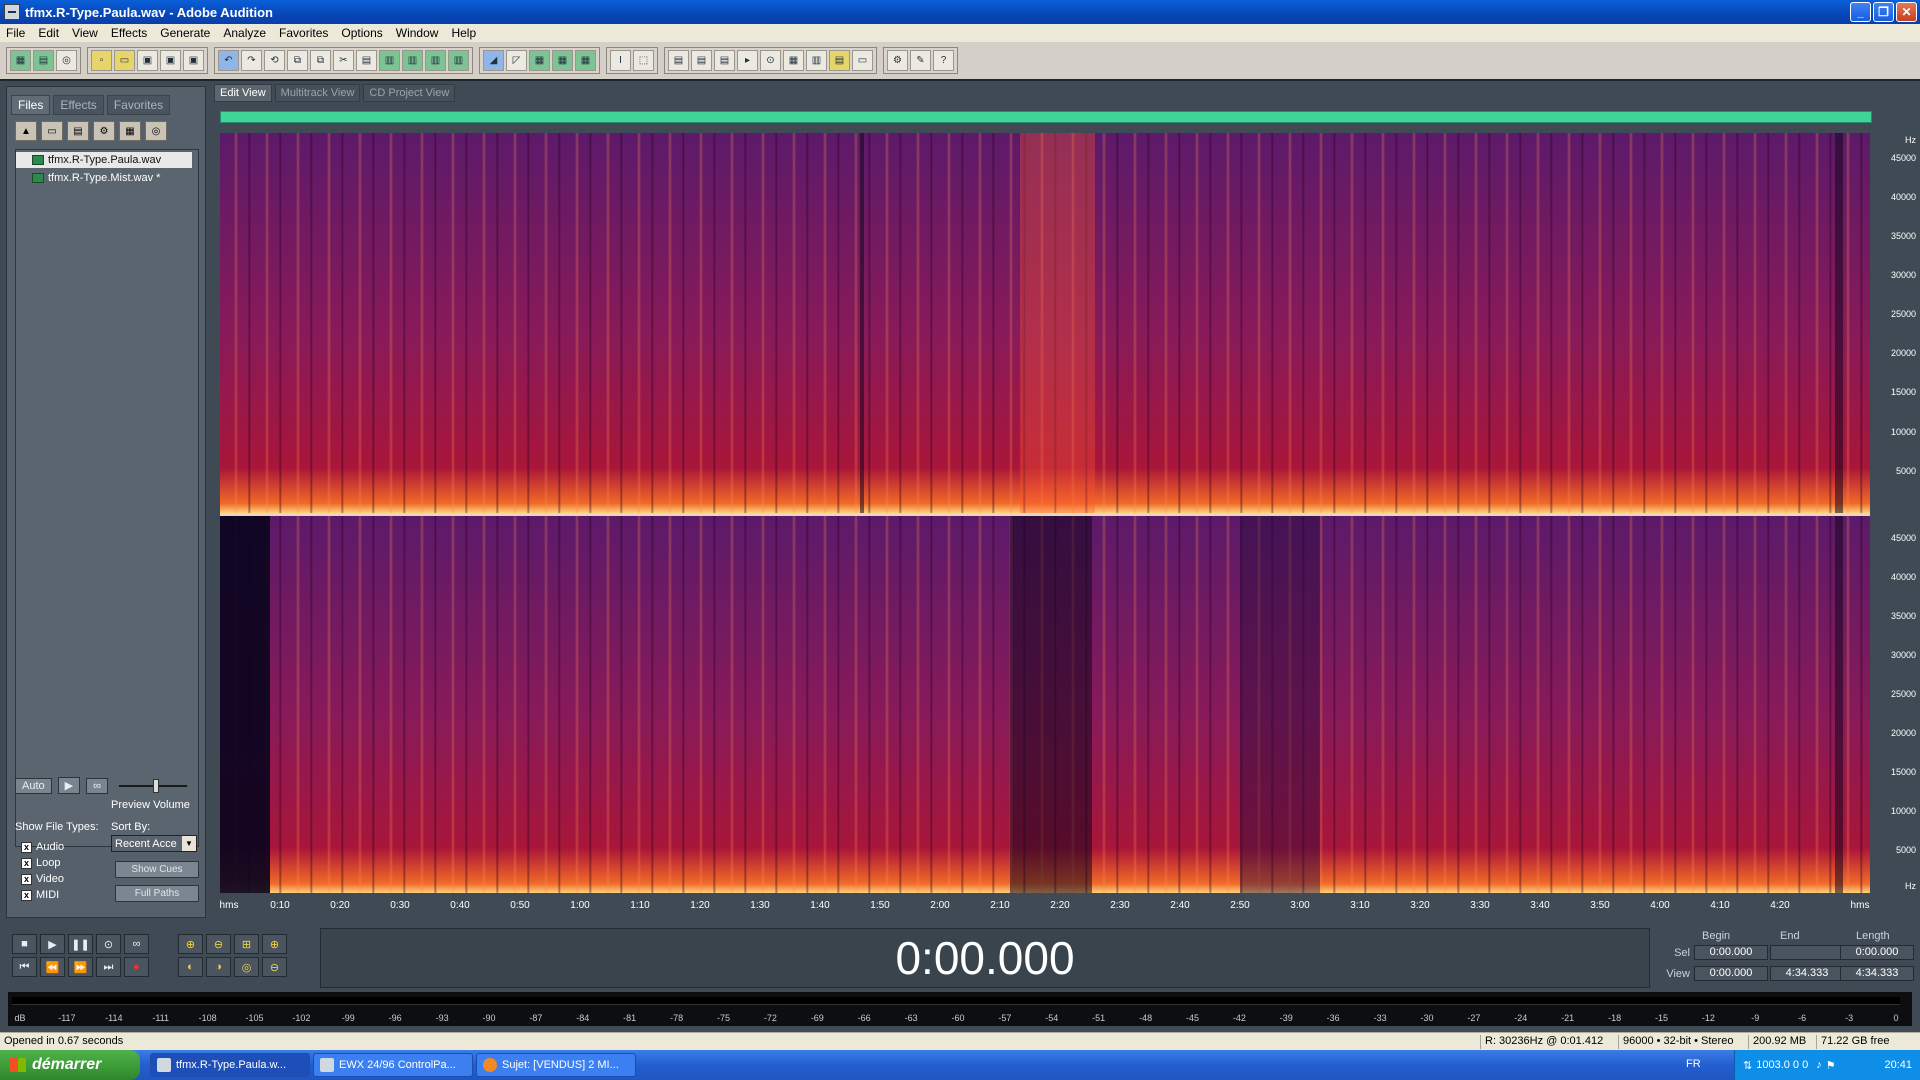 This screenshot has height=1080, width=1920. What do you see at coordinates (320, 60) in the screenshot?
I see `copy-new-icon: ⧉` at bounding box center [320, 60].